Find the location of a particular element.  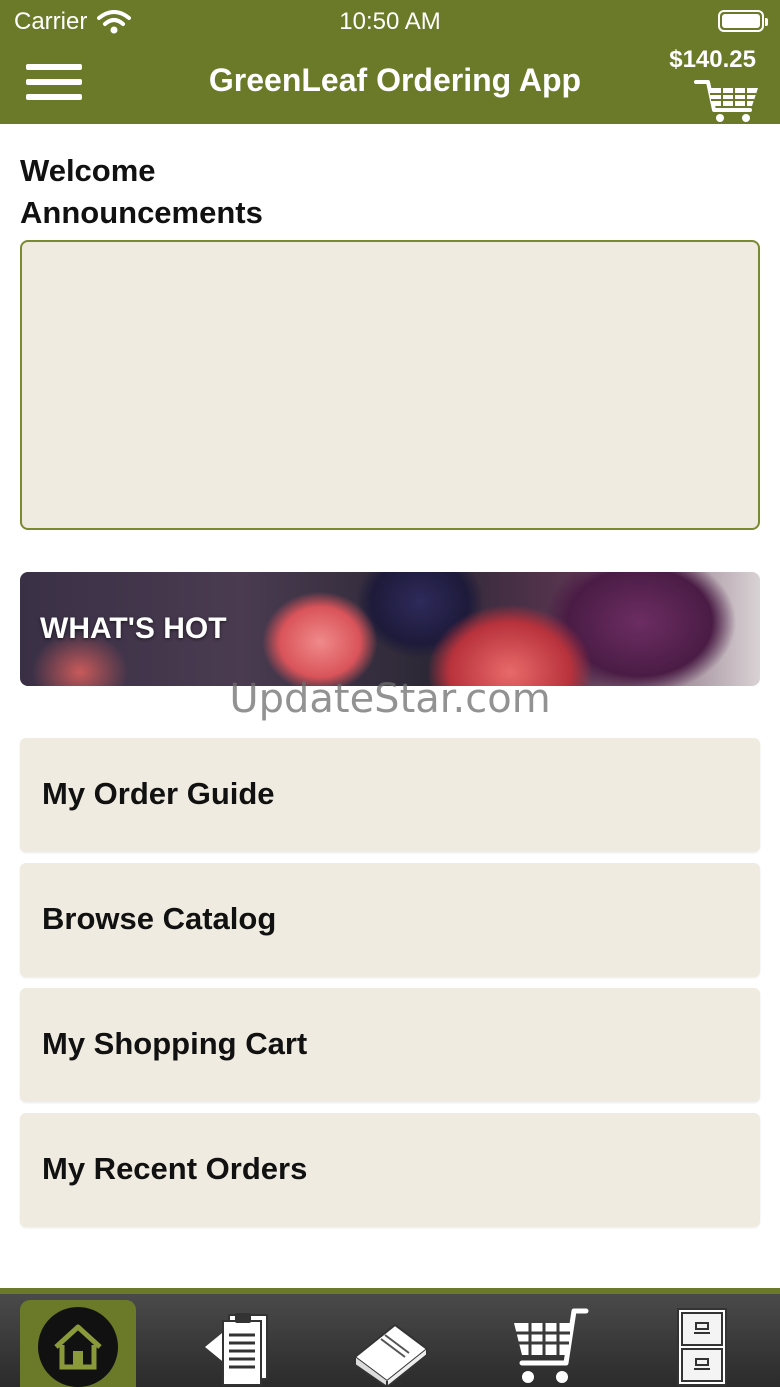

cart-total: $140.25 is located at coordinates (712, 59).